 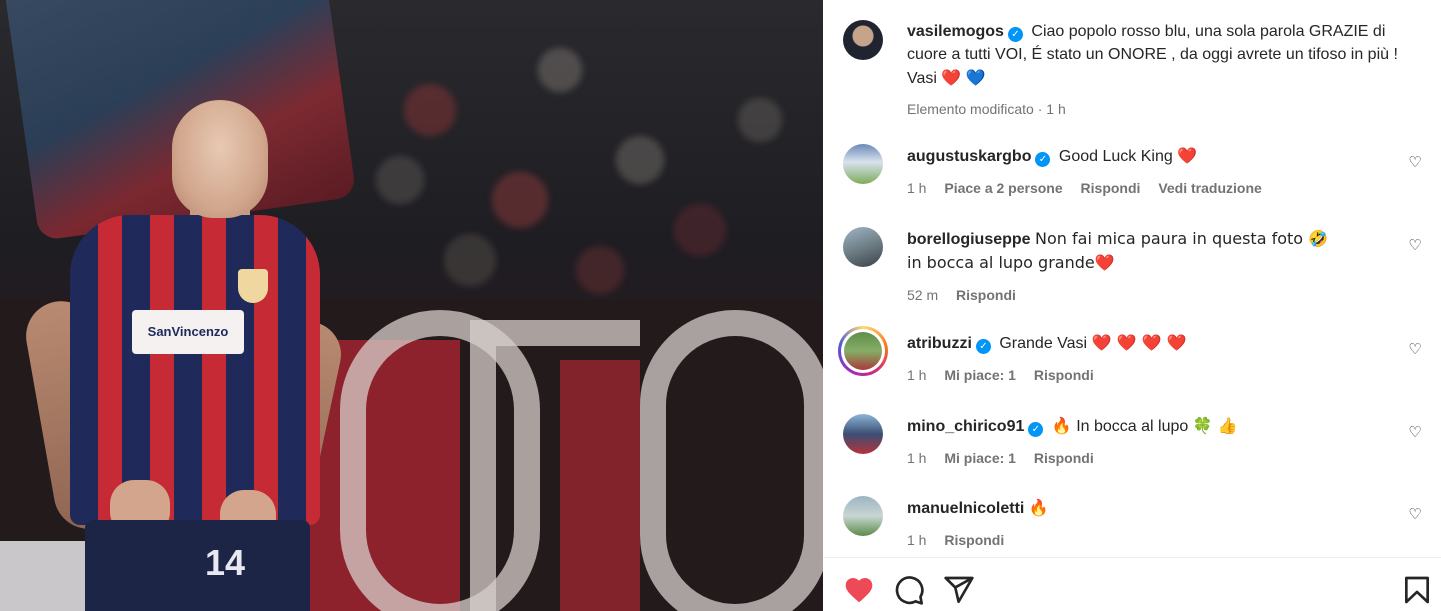 What do you see at coordinates (1132, 426) in the screenshot?
I see `comment-text: In bocca al lupo` at bounding box center [1132, 426].